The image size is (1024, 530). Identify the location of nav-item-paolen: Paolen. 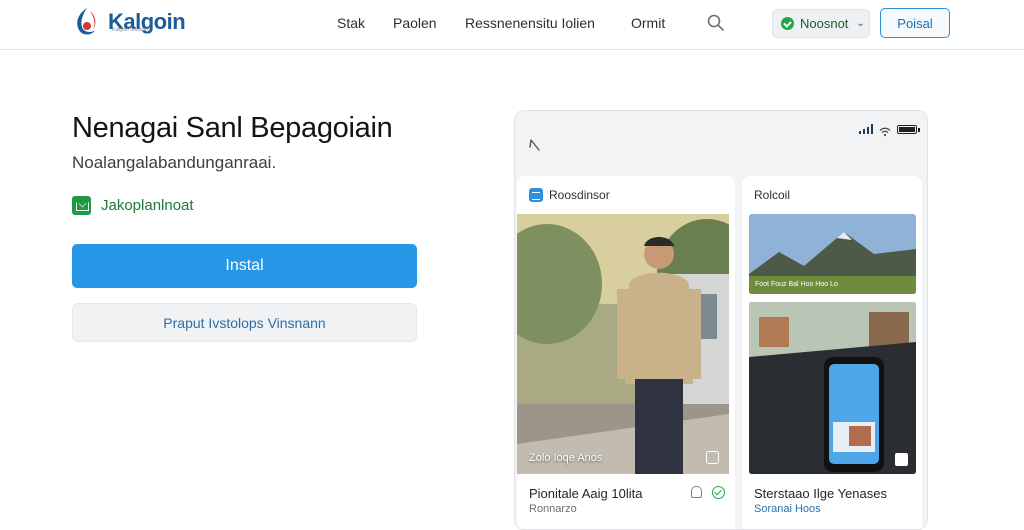
(415, 23).